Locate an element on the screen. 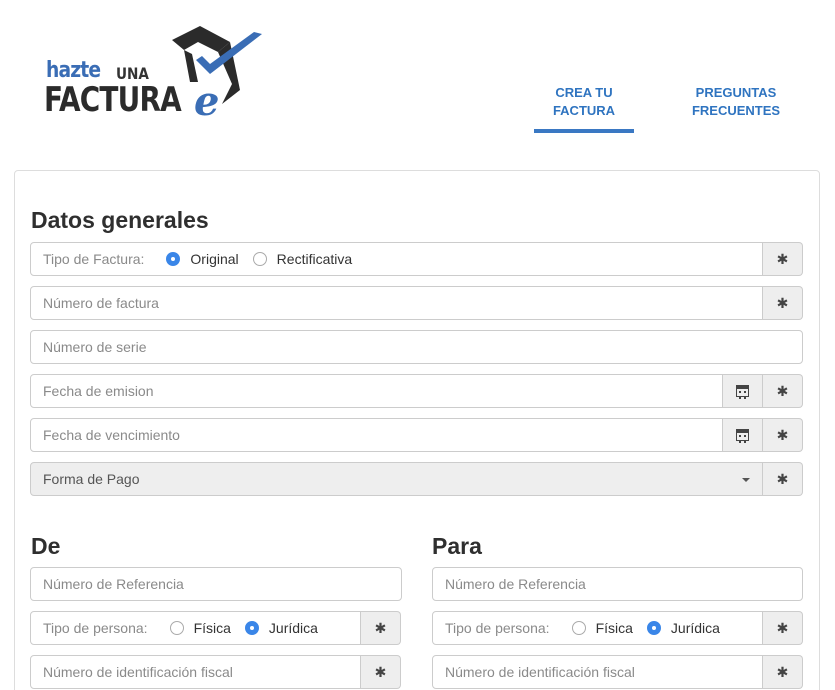 Image resolution: width=835 pixels, height=690 pixels. para-referencia-input: Número de Referencia is located at coordinates (617, 584).